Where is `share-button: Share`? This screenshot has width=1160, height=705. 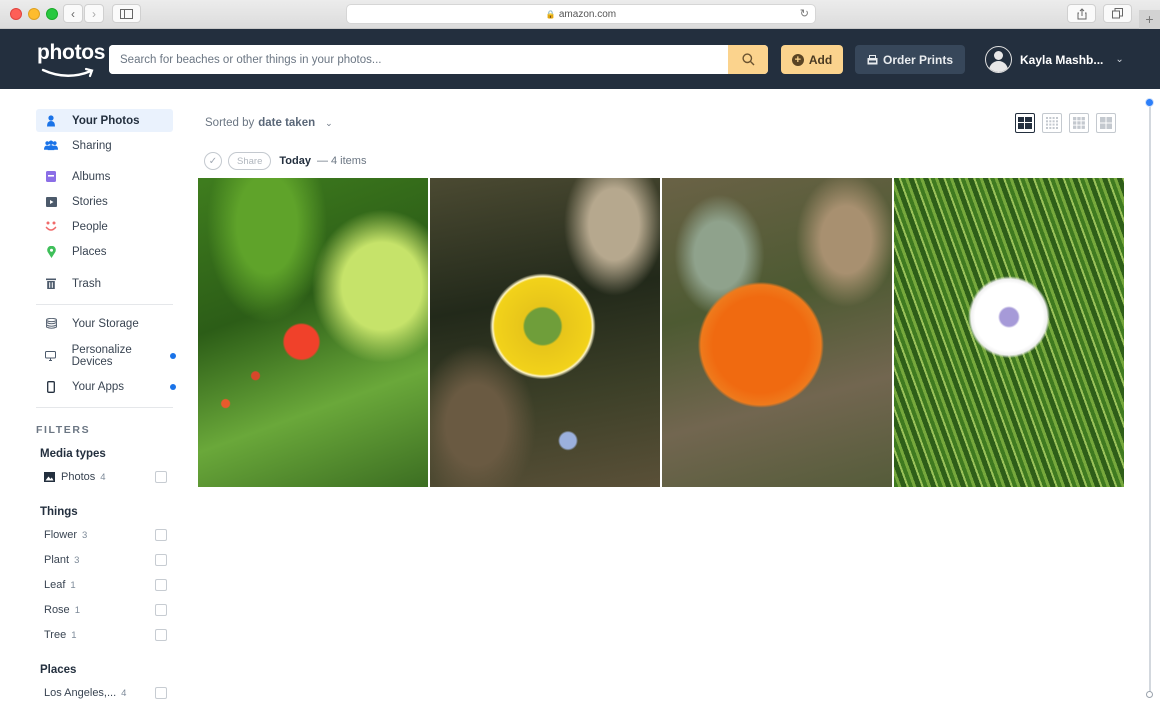
share-button: Share is located at coordinates (250, 161).